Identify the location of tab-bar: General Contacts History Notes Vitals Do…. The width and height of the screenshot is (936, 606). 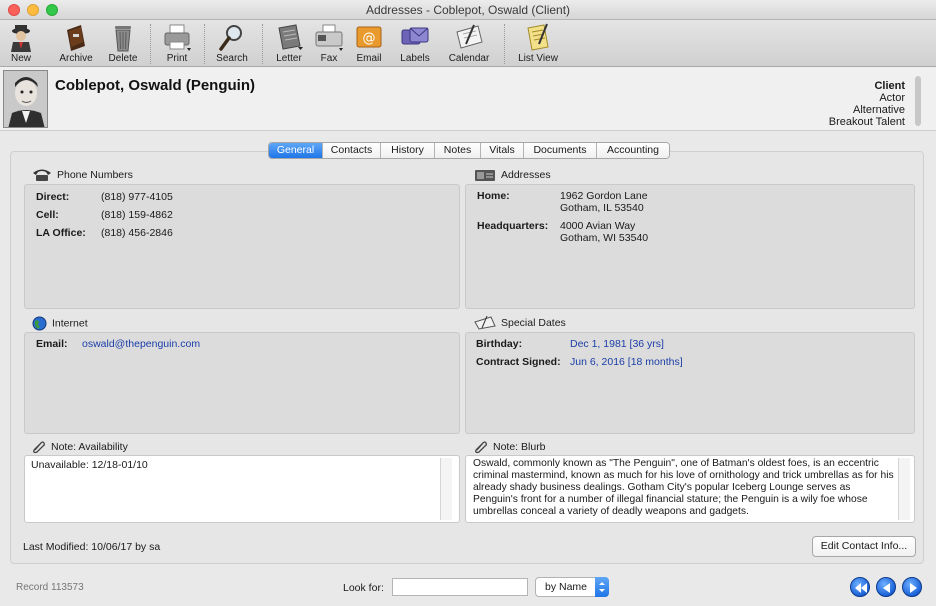
(469, 150).